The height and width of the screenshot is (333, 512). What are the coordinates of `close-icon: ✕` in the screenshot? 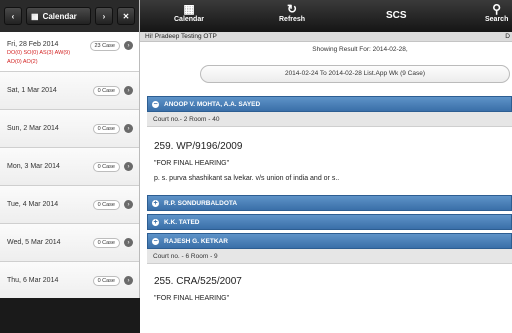 It's located at (126, 16).